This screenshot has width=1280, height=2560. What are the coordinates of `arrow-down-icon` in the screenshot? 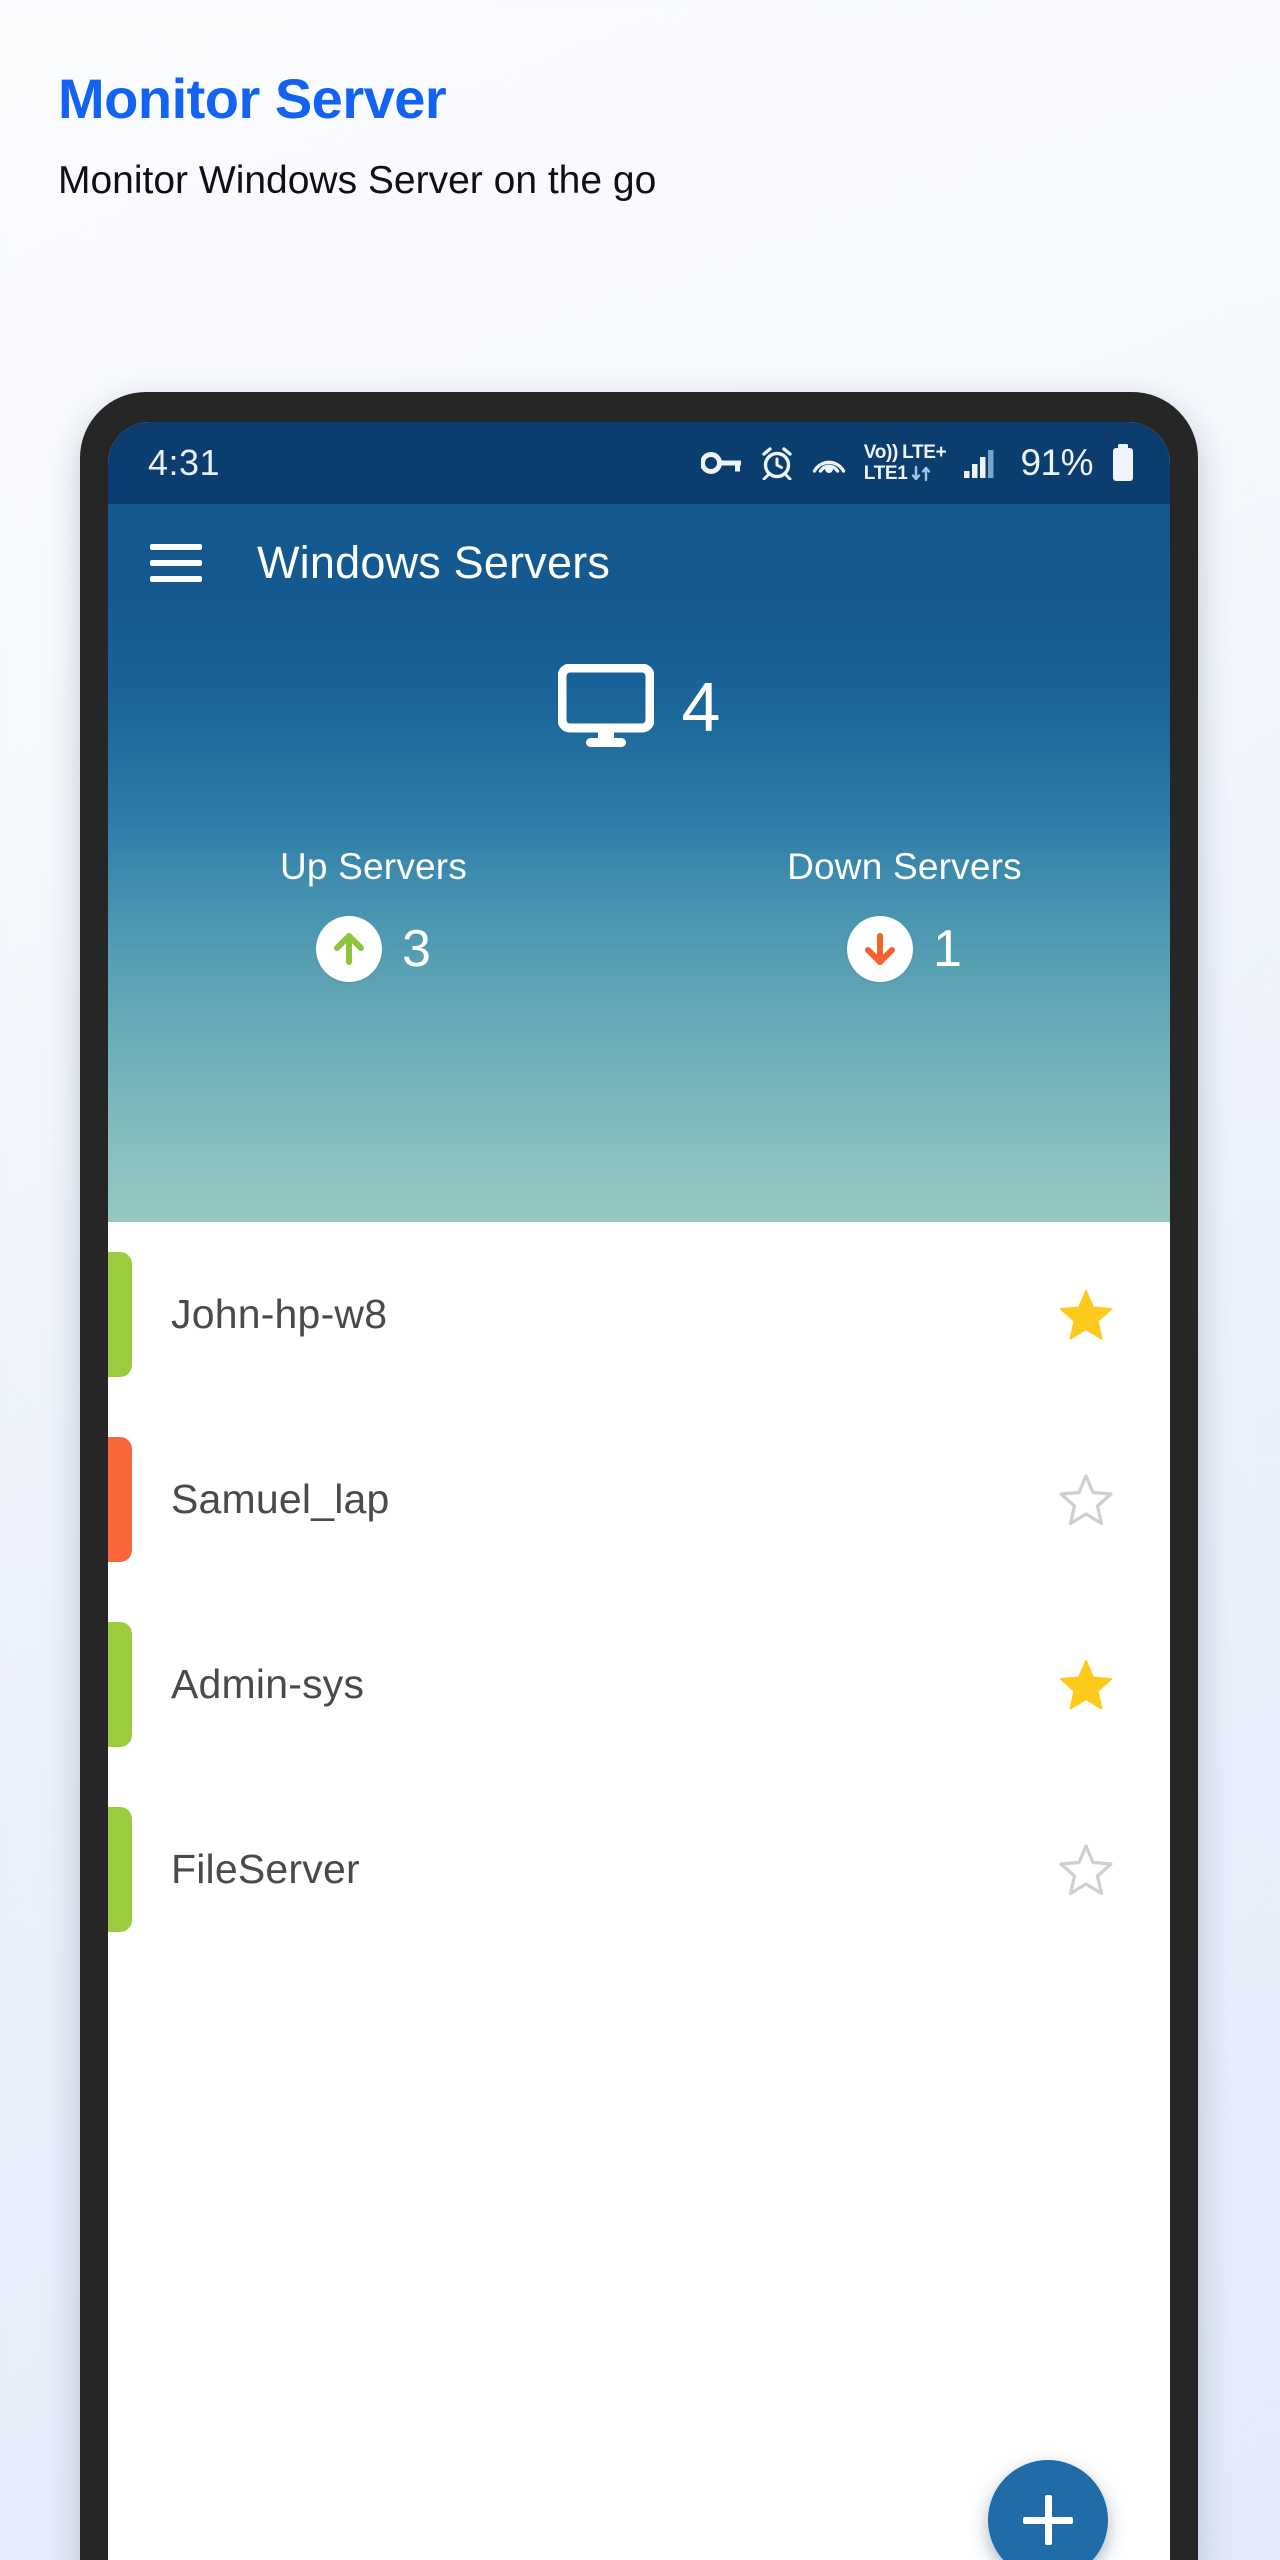 It's located at (880, 949).